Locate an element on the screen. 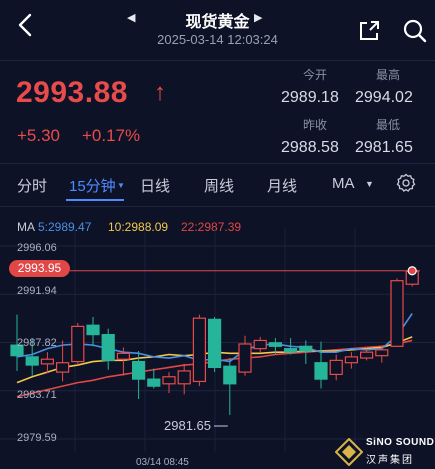  brand-name-en: SiNO SOUND is located at coordinates (400, 442).